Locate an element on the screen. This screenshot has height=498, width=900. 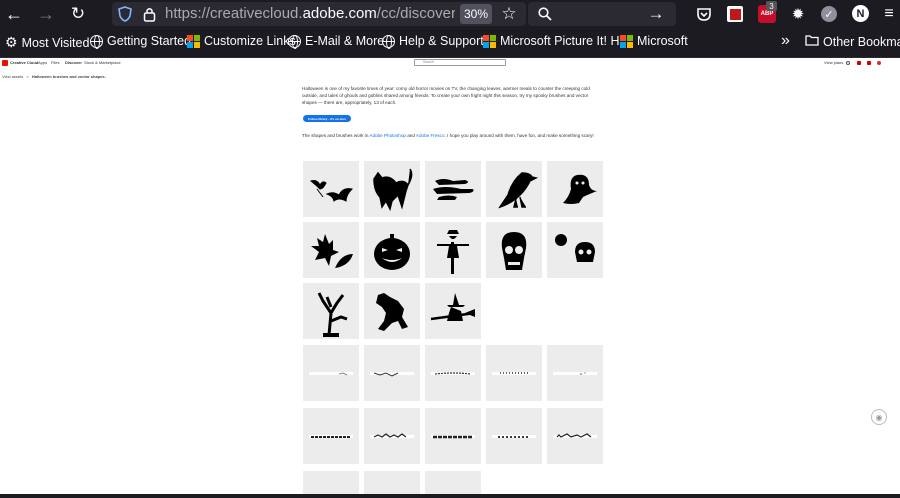
shield-icon is located at coordinates (125, 14).